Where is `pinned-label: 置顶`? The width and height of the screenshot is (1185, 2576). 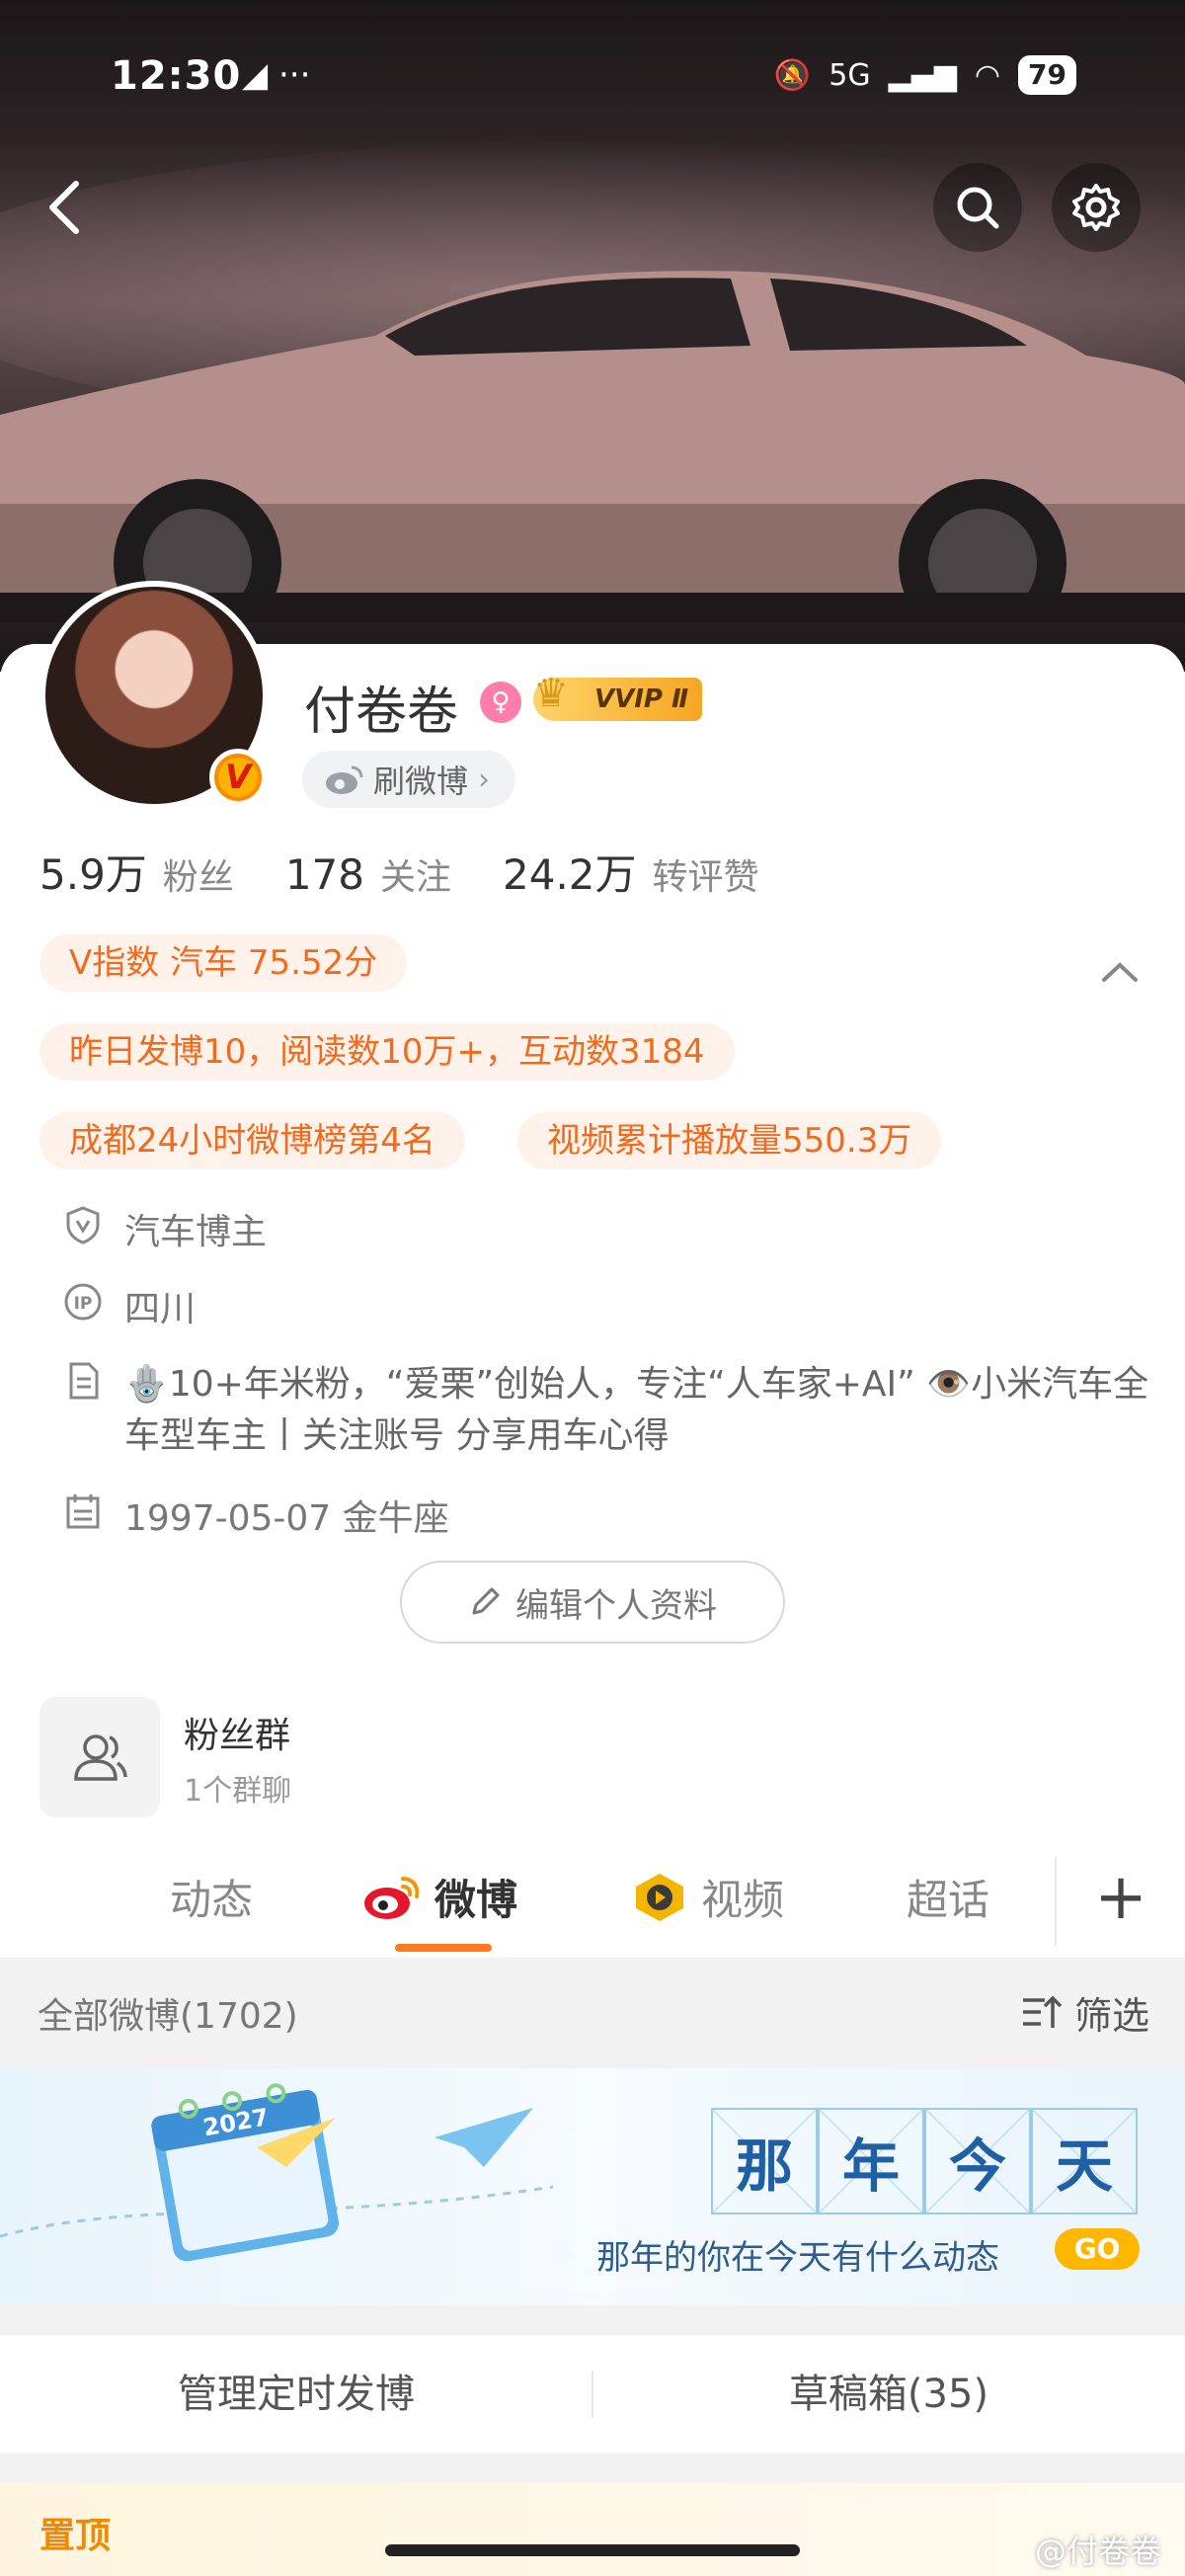
pinned-label: 置顶 is located at coordinates (76, 2536).